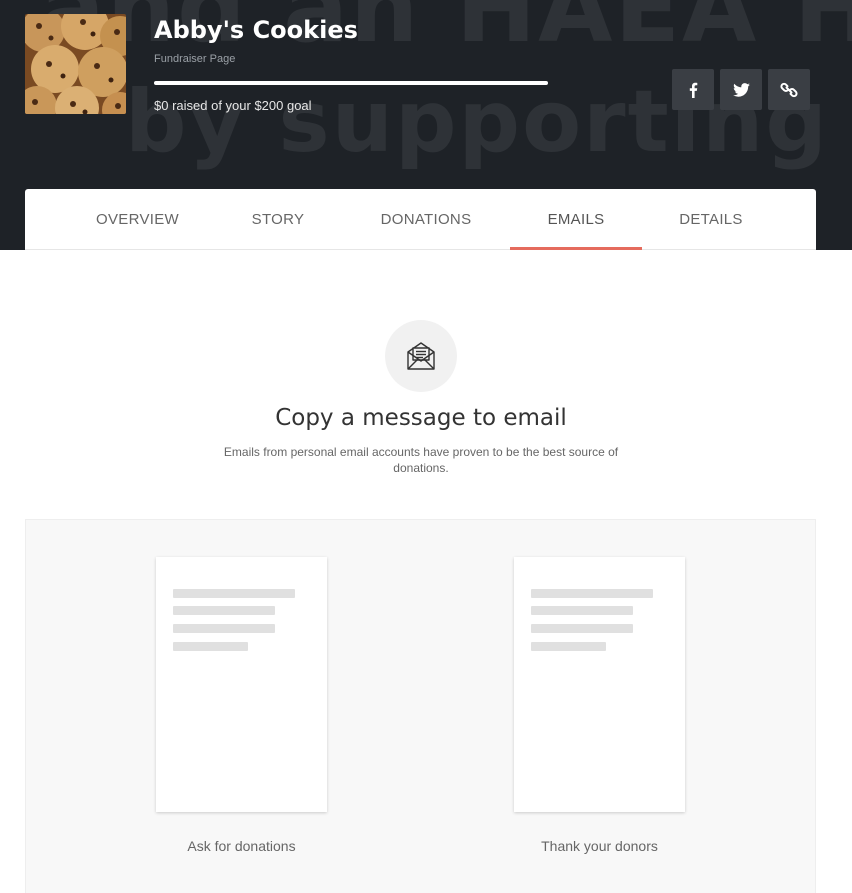 This screenshot has width=852, height=893. I want to click on tab-overview: OVERVIEW, so click(137, 219).